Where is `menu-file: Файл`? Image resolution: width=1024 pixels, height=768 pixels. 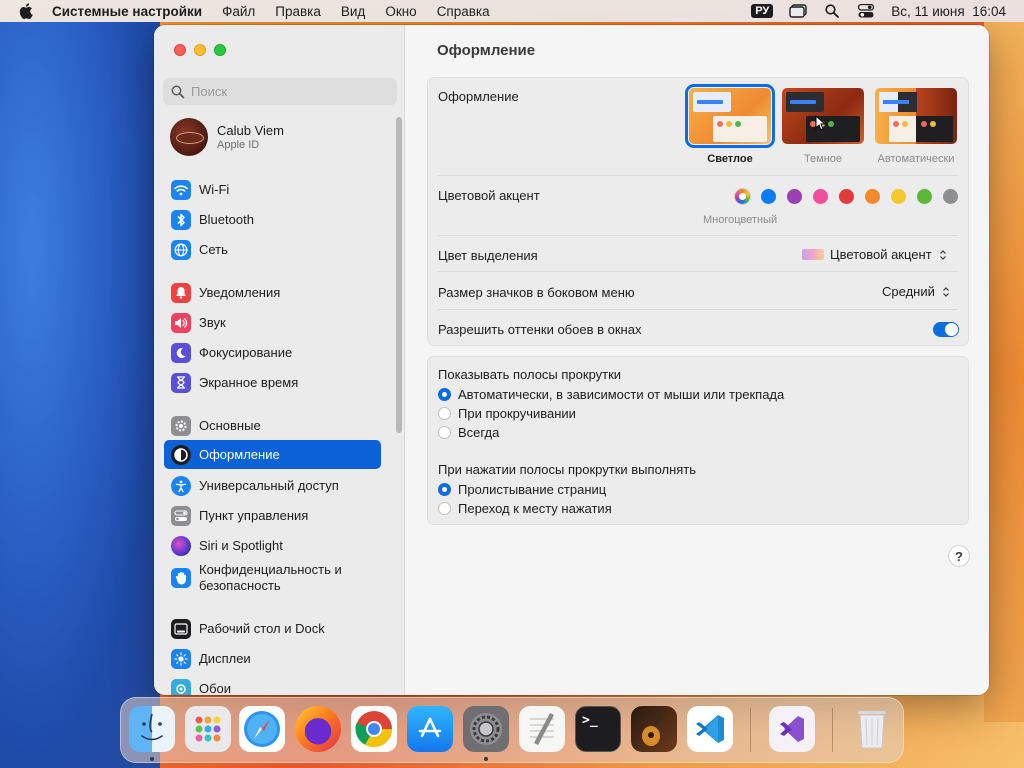
menu-file: Файл is located at coordinates (238, 11).